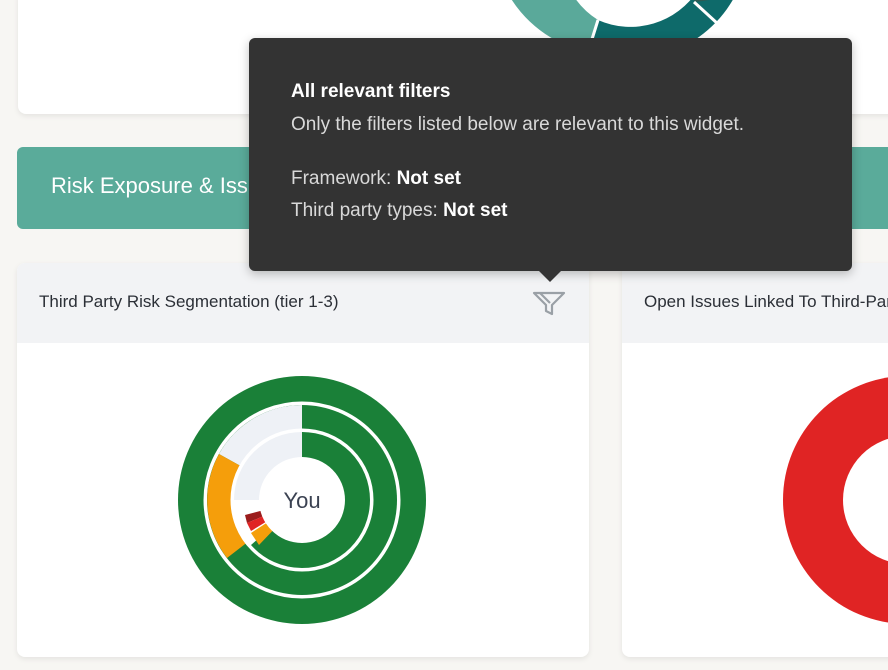  What do you see at coordinates (344, 178) in the screenshot?
I see `filter-label: Framework:` at bounding box center [344, 178].